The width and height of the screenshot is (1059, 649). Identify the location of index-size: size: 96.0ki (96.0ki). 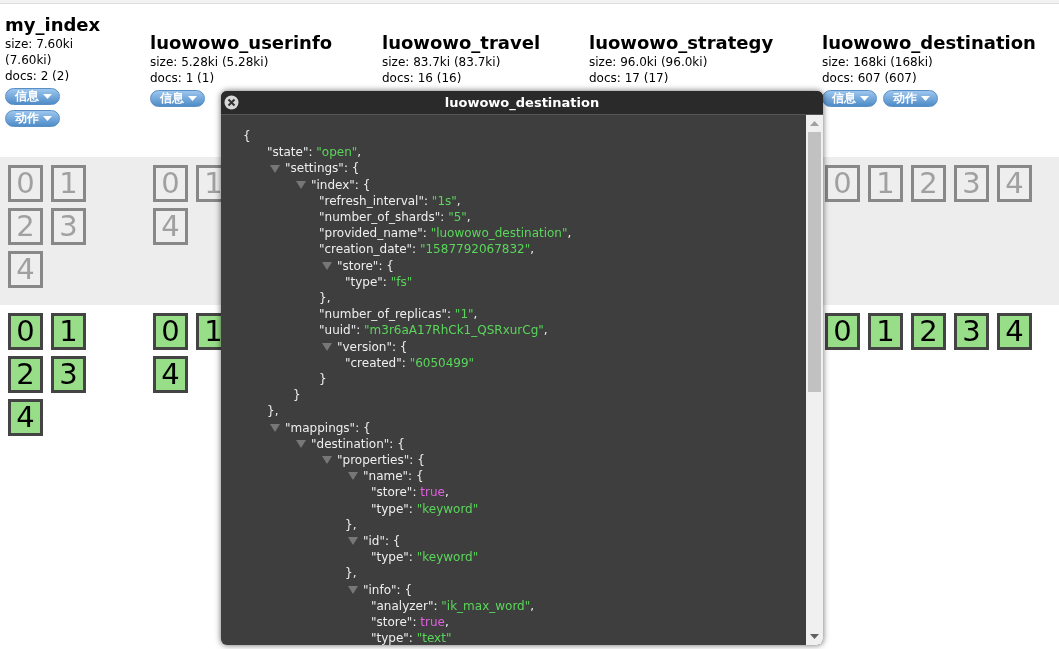
(648, 62).